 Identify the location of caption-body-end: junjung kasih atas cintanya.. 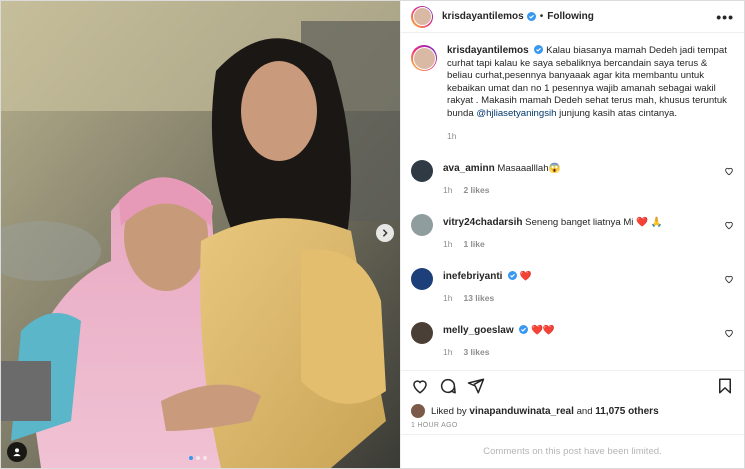
(618, 113).